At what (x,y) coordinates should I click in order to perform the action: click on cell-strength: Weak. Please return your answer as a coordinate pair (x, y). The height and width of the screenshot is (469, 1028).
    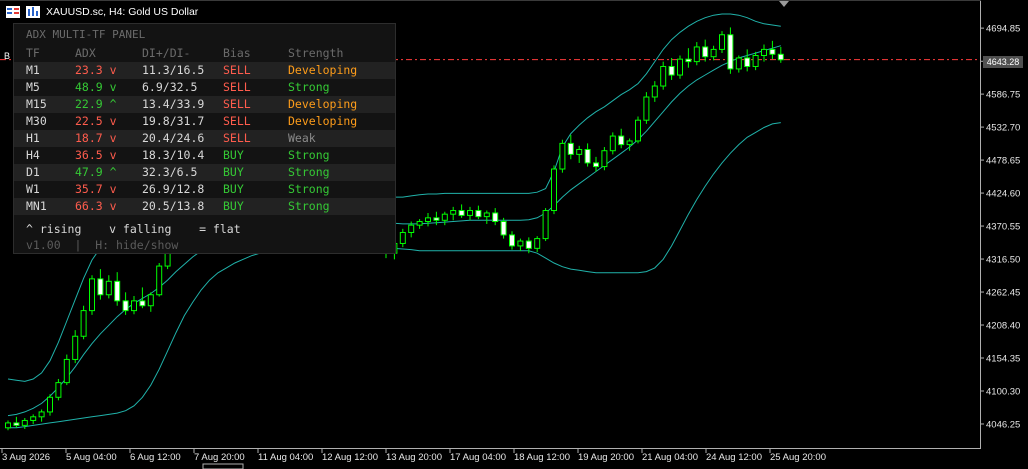
    Looking at the image, I should click on (302, 138).